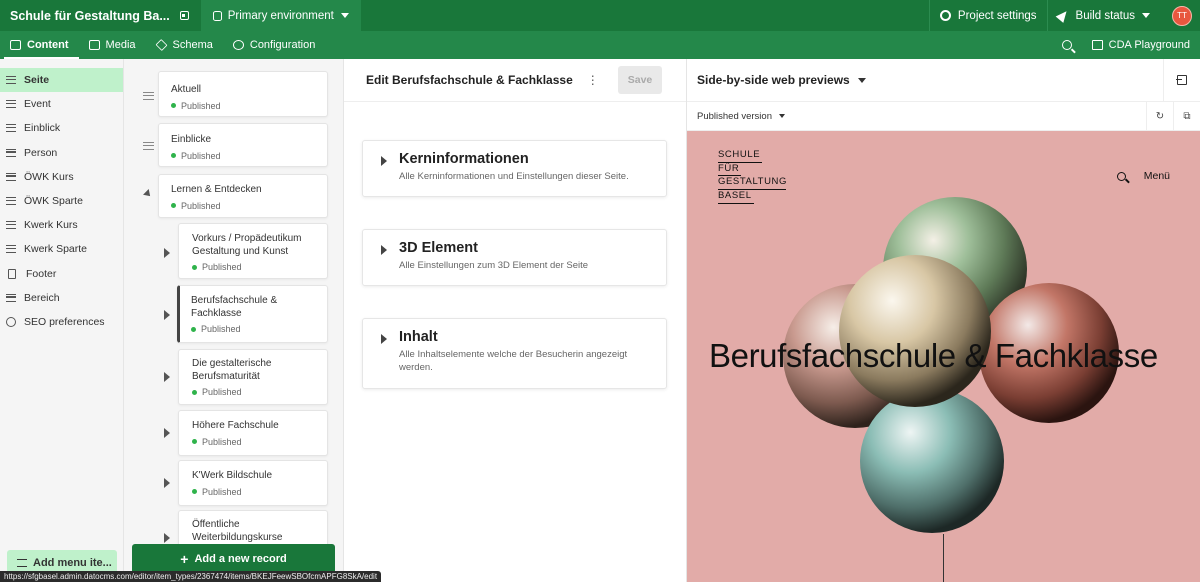 The width and height of the screenshot is (1200, 582). What do you see at coordinates (240, 559) in the screenshot?
I see `add-new-record-label: Add a new record` at bounding box center [240, 559].